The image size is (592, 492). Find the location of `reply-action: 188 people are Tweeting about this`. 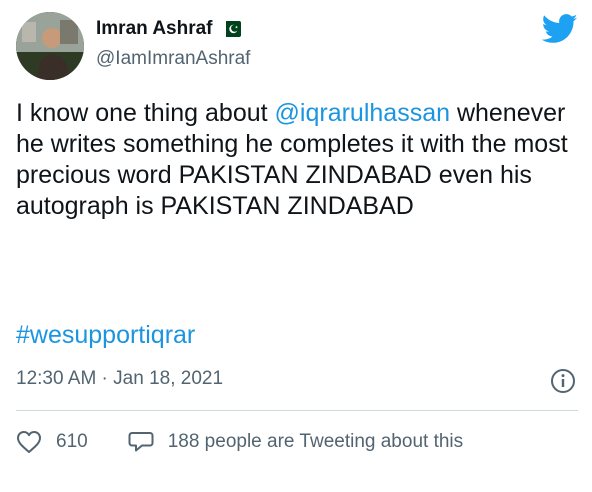

reply-action: 188 people are Tweeting about this is located at coordinates (295, 442).